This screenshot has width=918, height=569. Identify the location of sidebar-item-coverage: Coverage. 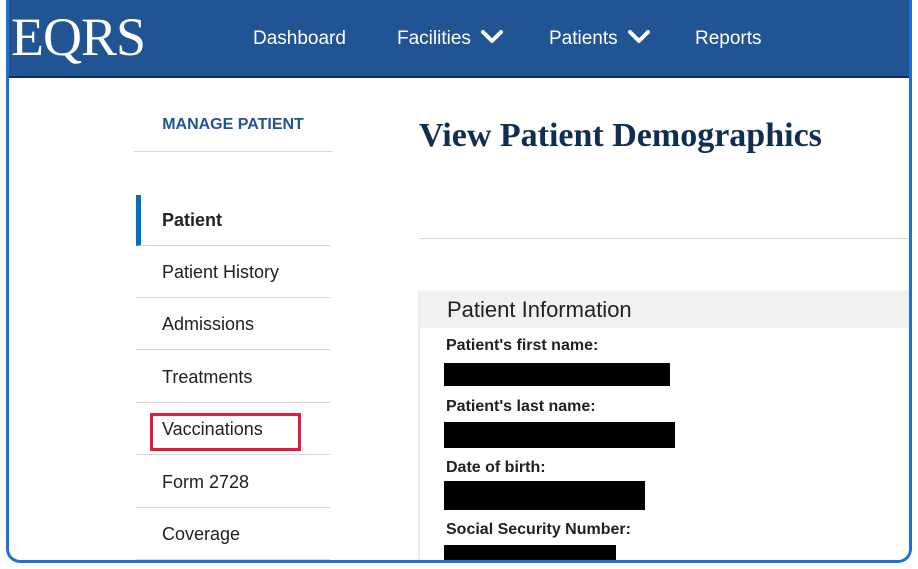
(233, 534).